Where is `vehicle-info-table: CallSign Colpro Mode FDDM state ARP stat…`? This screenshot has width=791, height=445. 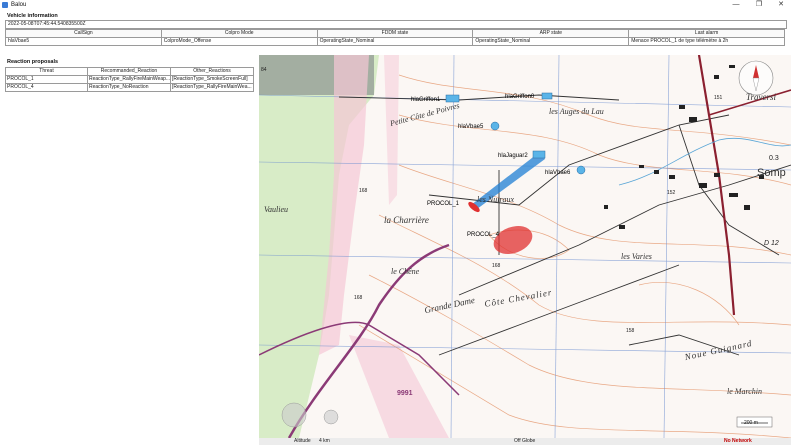 vehicle-info-table: CallSign Colpro Mode FDDM state ARP stat… is located at coordinates (395, 37).